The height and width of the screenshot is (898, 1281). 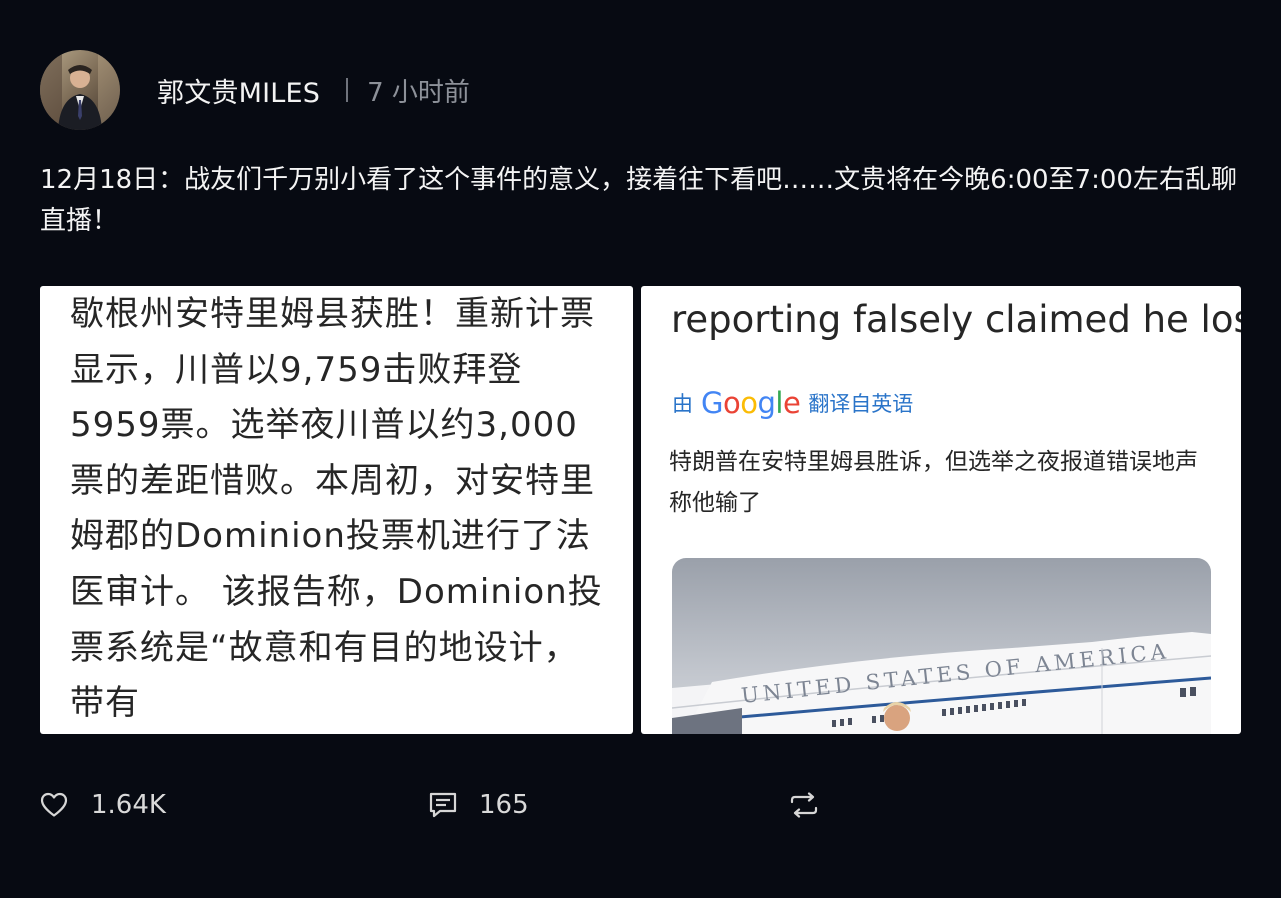 I want to click on like-action: 1.64K, so click(x=103, y=805).